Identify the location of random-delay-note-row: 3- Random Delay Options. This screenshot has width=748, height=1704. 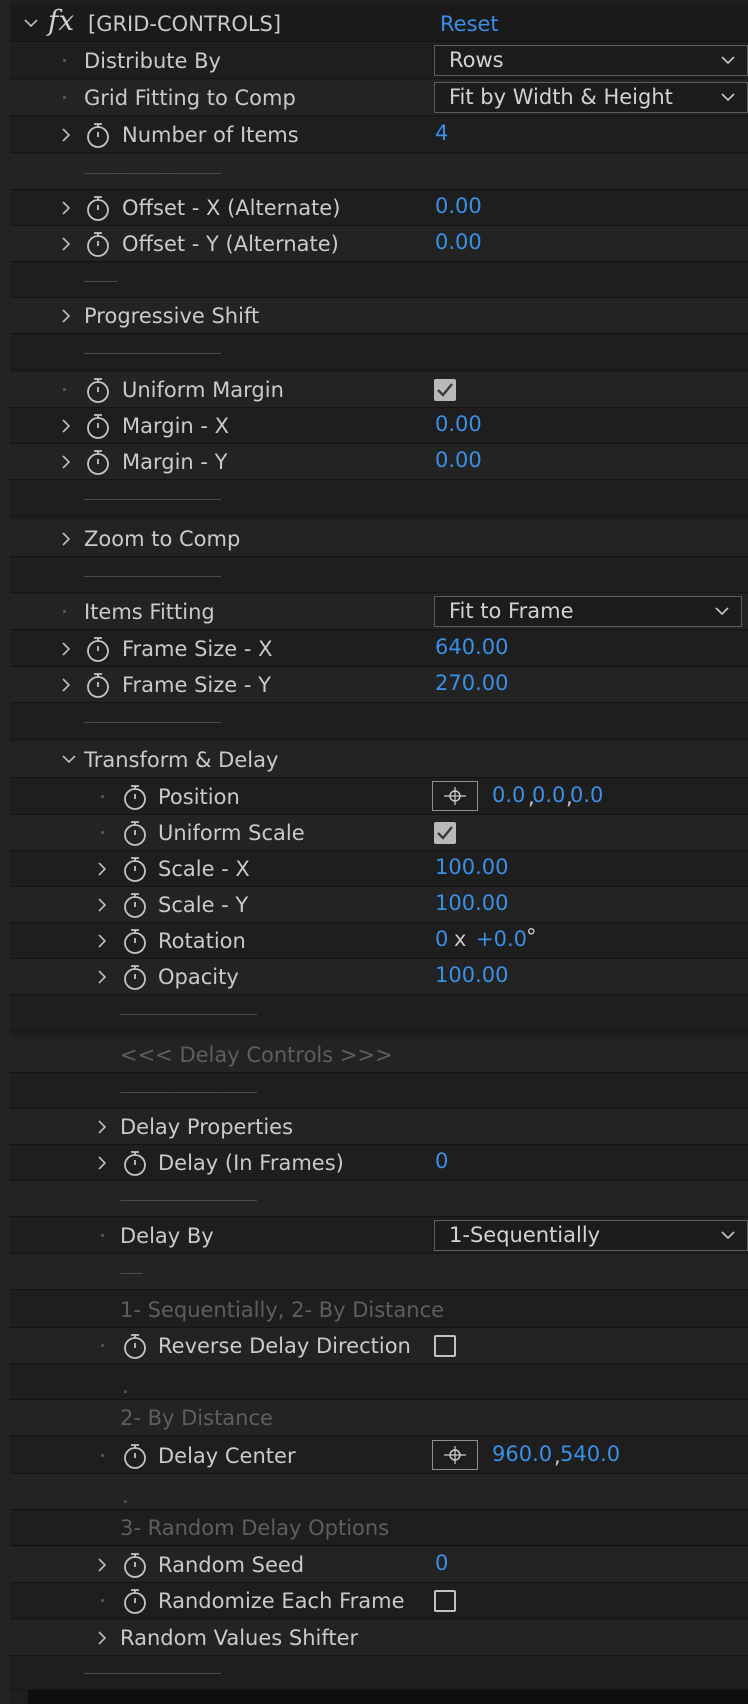
(379, 1528).